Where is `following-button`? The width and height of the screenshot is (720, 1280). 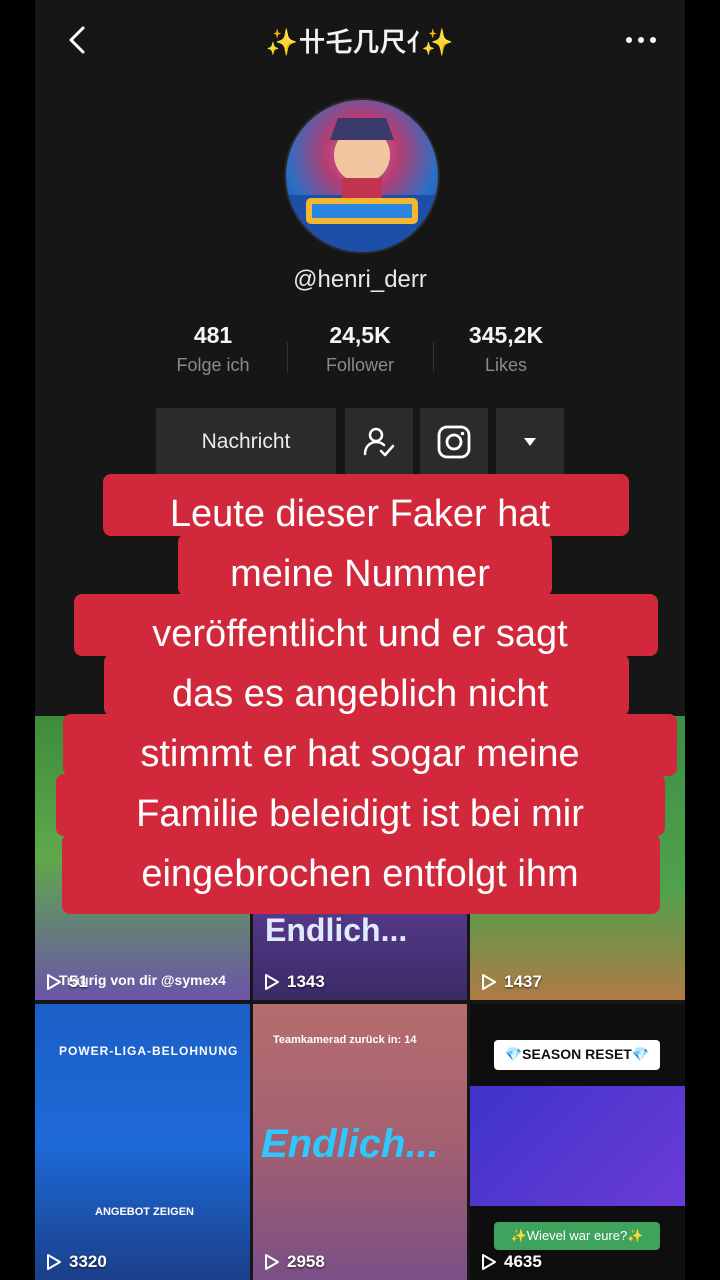
following-button is located at coordinates (379, 442).